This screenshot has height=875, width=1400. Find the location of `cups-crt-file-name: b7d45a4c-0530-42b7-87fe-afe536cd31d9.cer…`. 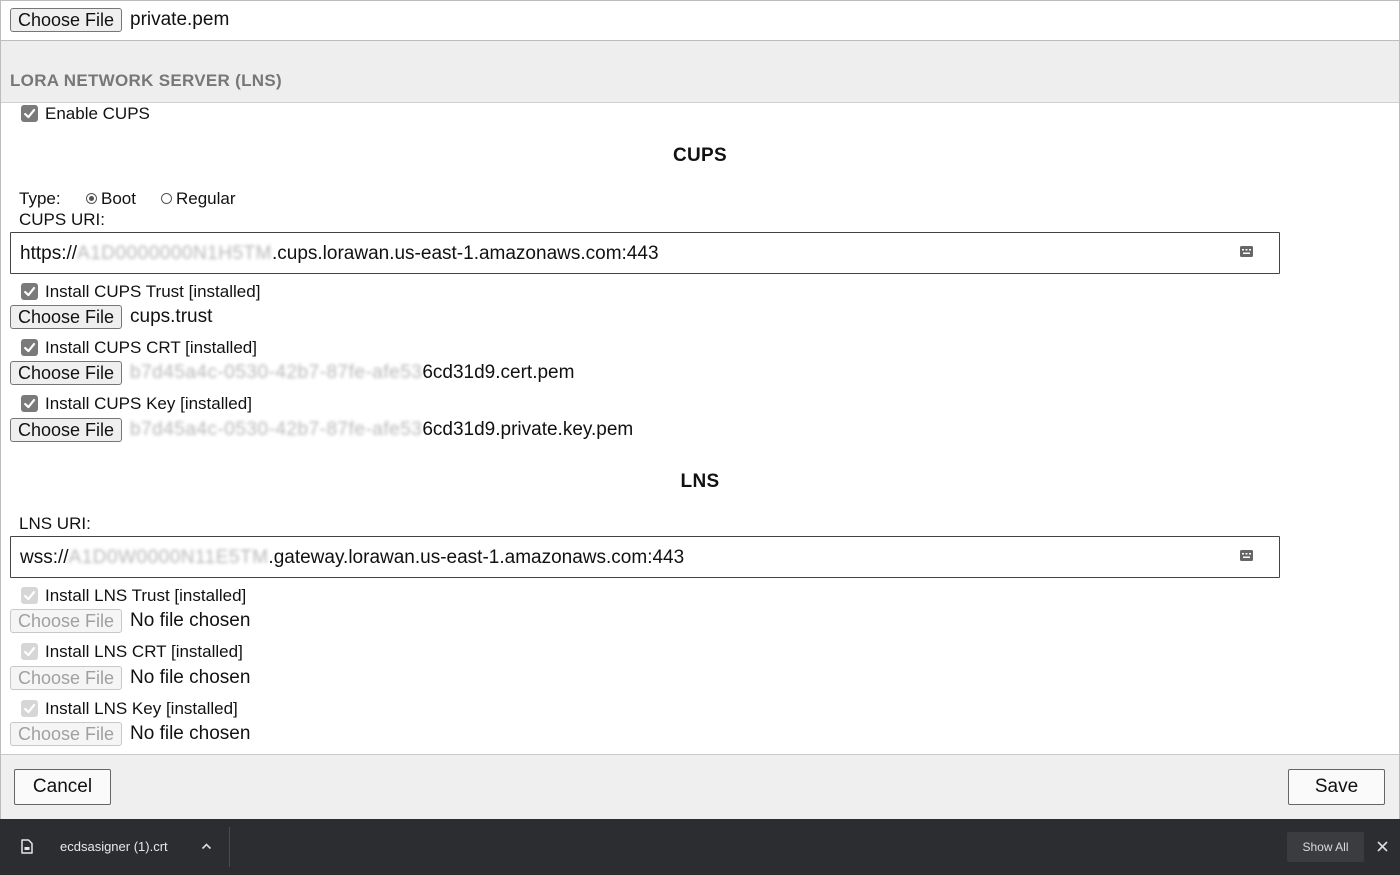

cups-crt-file-name: b7d45a4c-0530-42b7-87fe-afe536cd31d9.cer… is located at coordinates (352, 372).